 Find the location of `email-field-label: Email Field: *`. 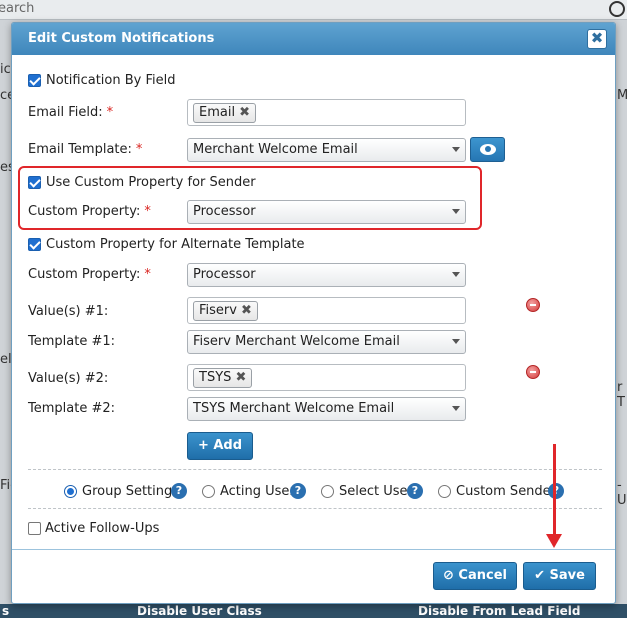

email-field-label: Email Field: * is located at coordinates (71, 112).